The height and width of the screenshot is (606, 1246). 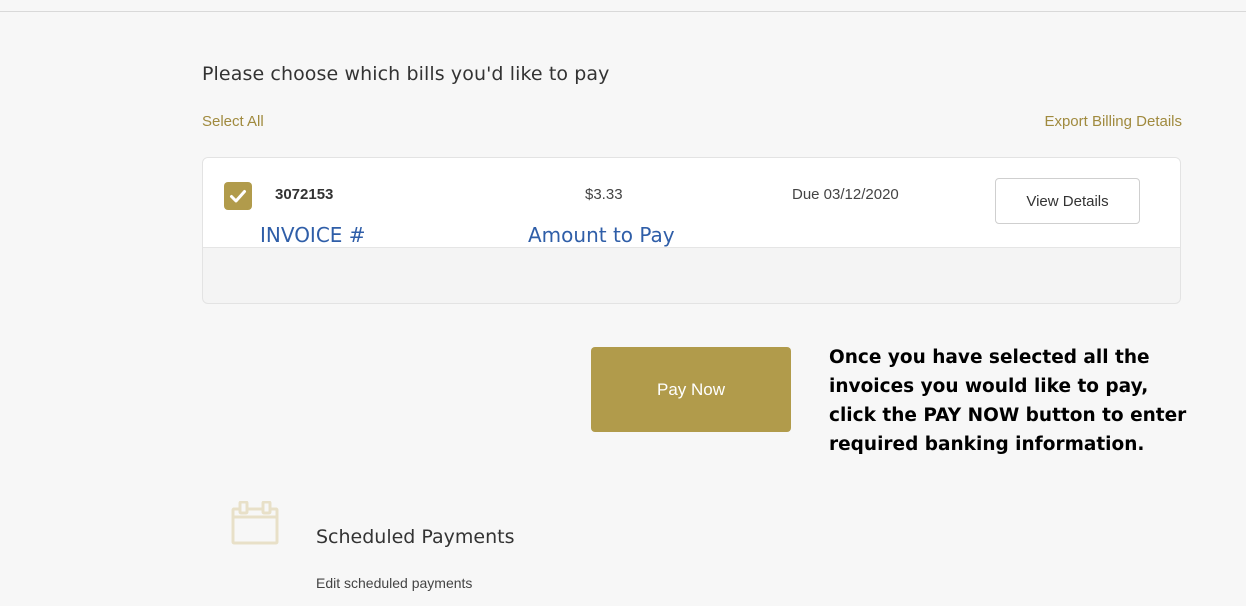 I want to click on bill-checkbox, so click(x=238, y=196).